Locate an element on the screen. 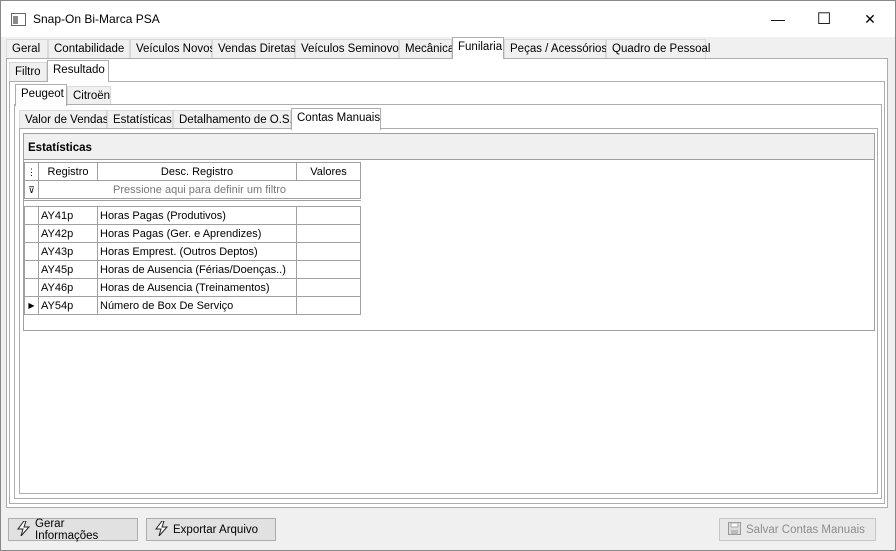 The image size is (896, 551). exportar-arquivo-button: Exportar Arquivo is located at coordinates (211, 529).